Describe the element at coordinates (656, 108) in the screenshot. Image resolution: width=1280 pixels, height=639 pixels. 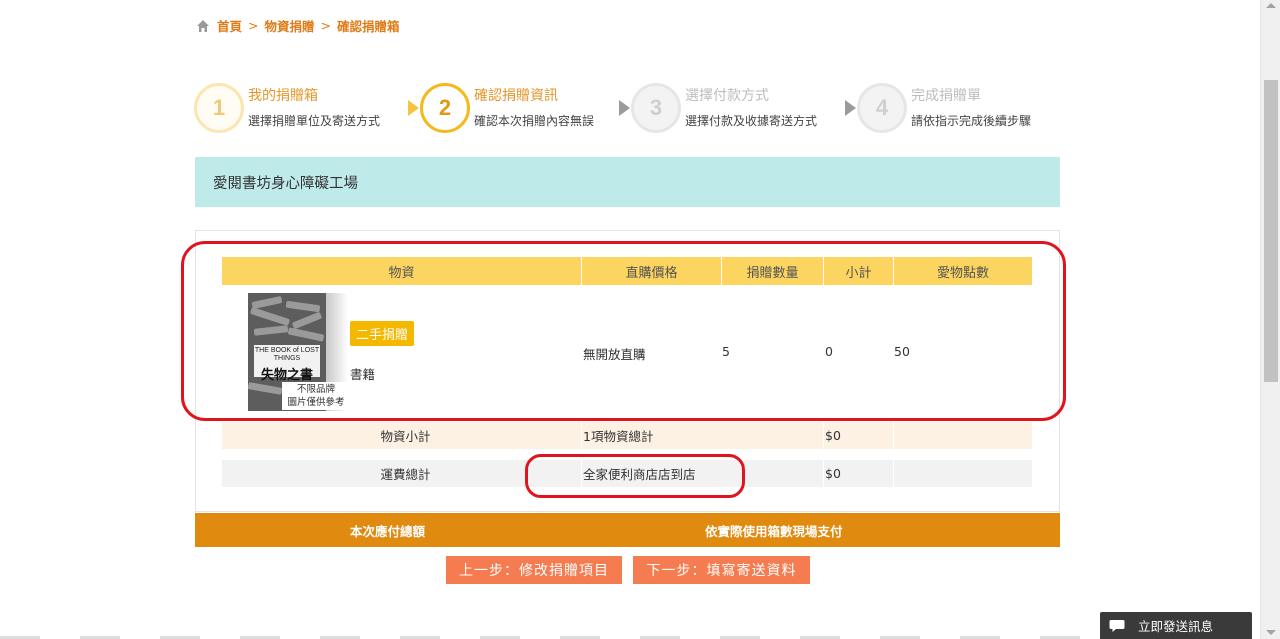
I see `step-number: 3` at that location.